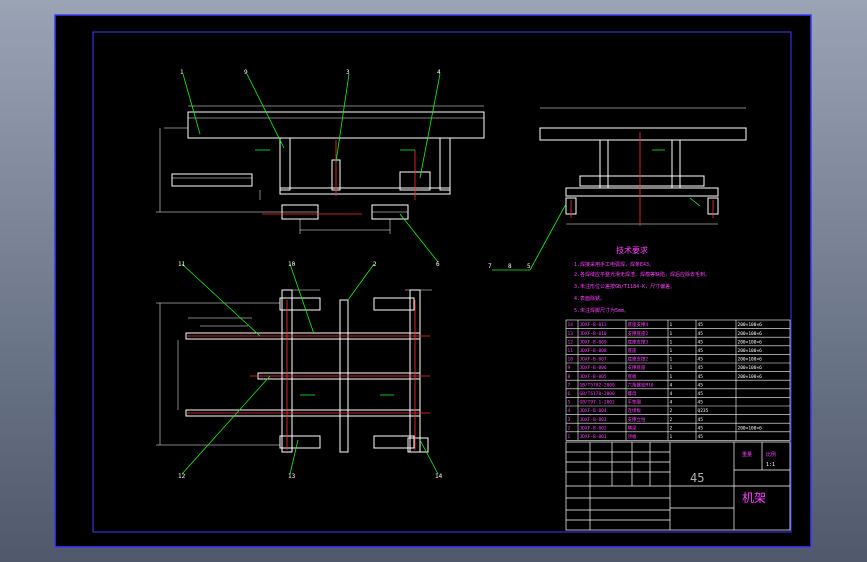 This screenshot has width=867, height=562. I want to click on bom-cell-no: 13, so click(571, 334).